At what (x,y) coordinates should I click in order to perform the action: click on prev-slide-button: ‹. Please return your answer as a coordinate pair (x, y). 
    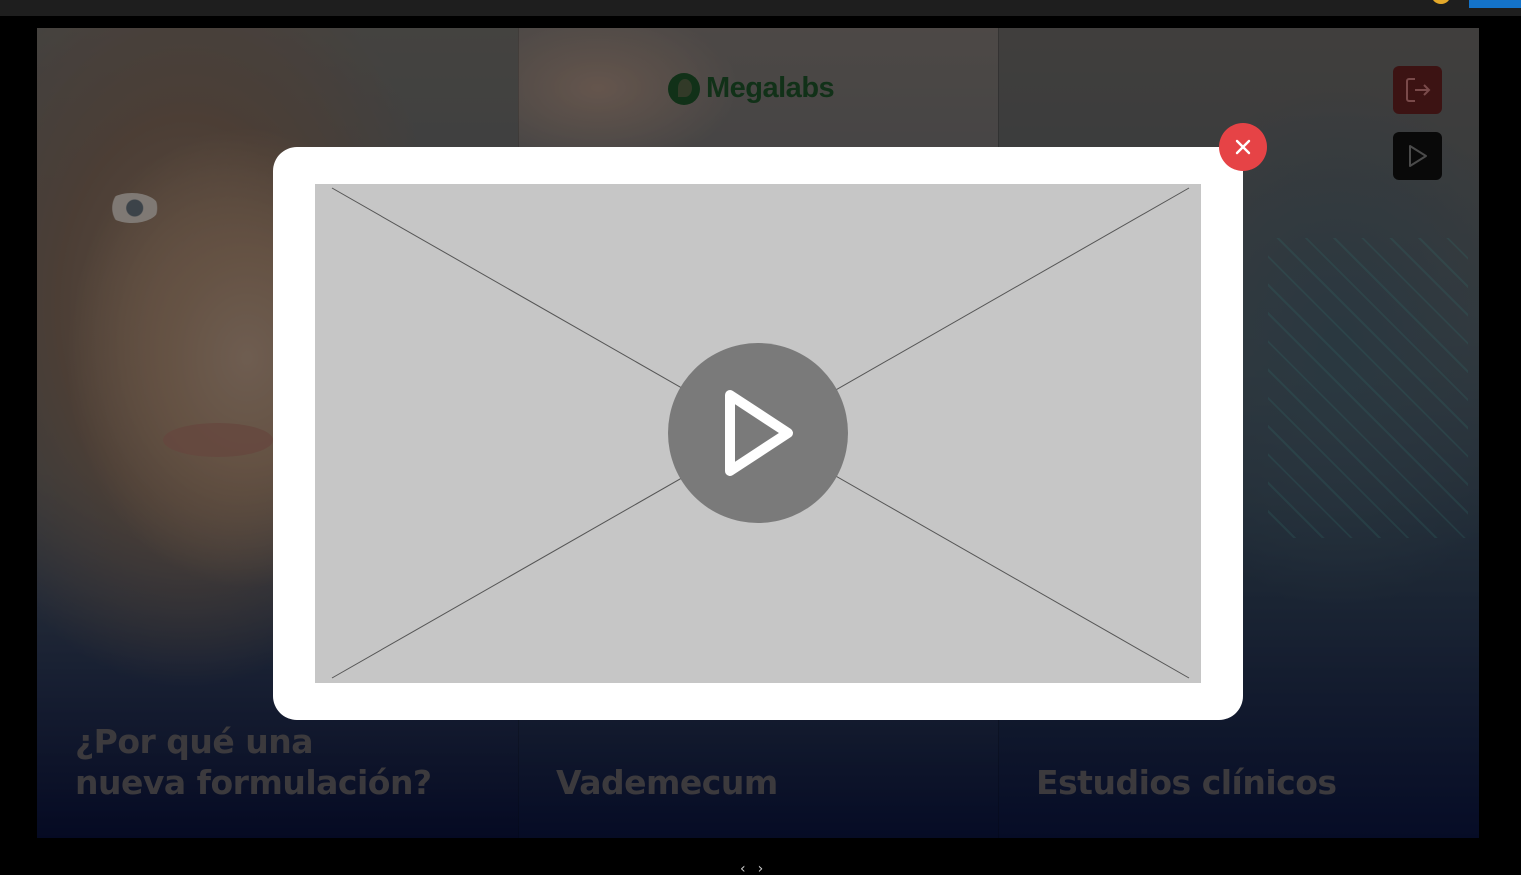
    Looking at the image, I should click on (743, 868).